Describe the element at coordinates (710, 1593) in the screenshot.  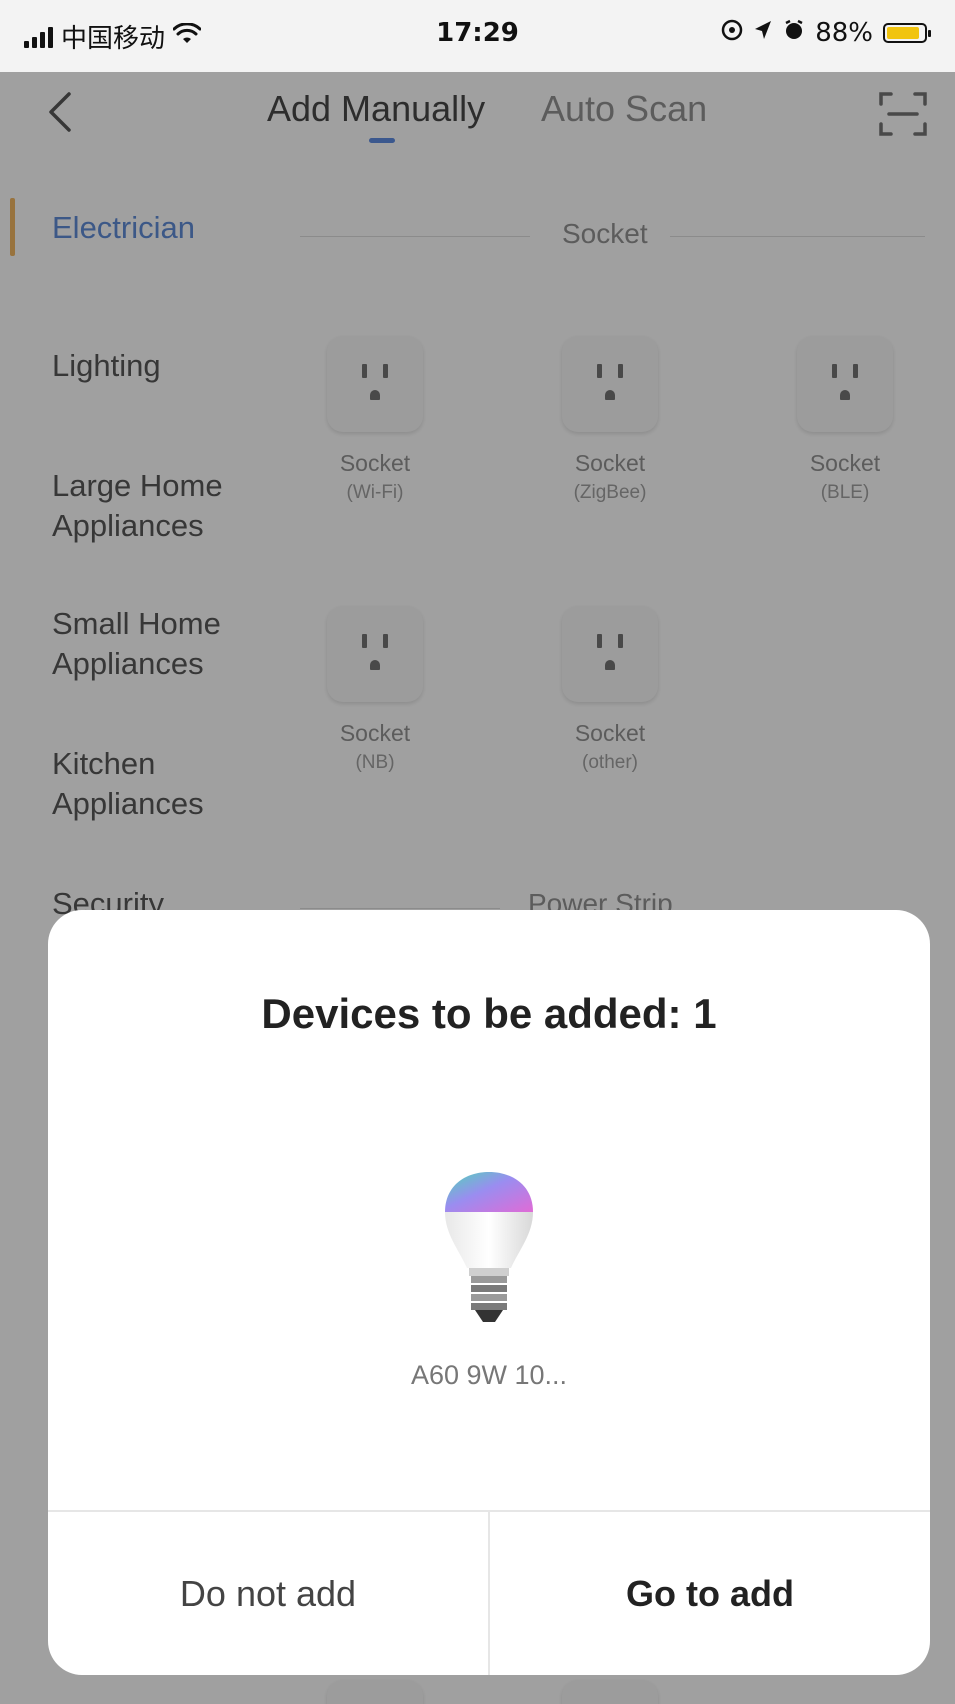
I see `go-to-add-button: Go to add` at that location.